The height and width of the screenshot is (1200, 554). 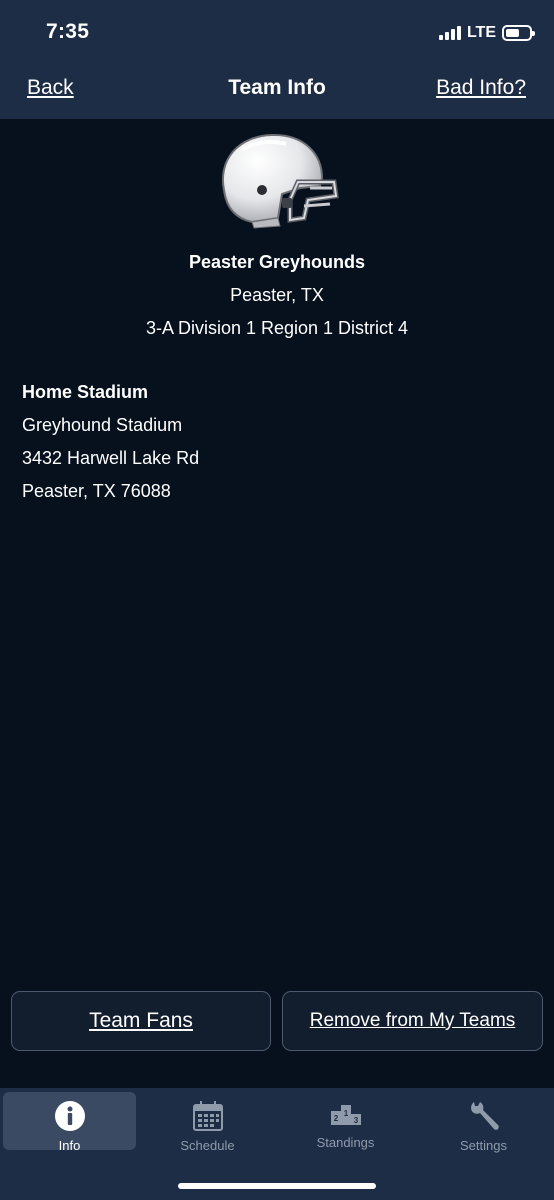 I want to click on tab-settings: Settings, so click(x=483, y=1122).